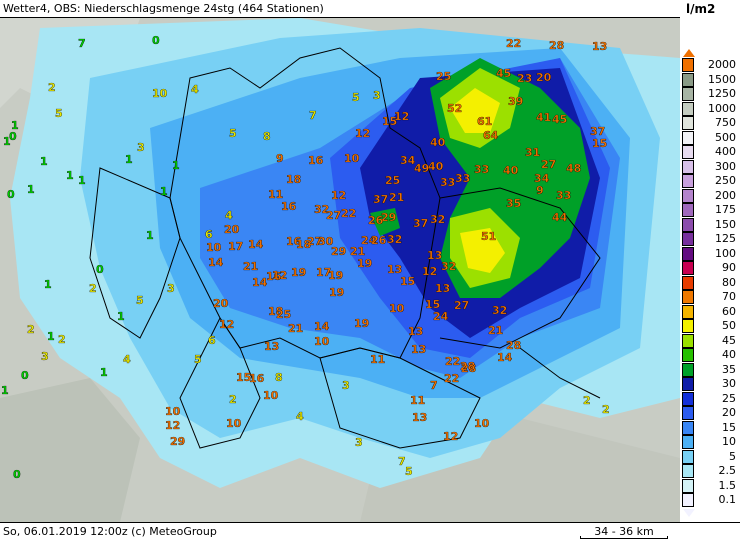 Image resolution: width=740 pixels, height=541 pixels. I want to click on legend-label: 300, so click(725, 166).